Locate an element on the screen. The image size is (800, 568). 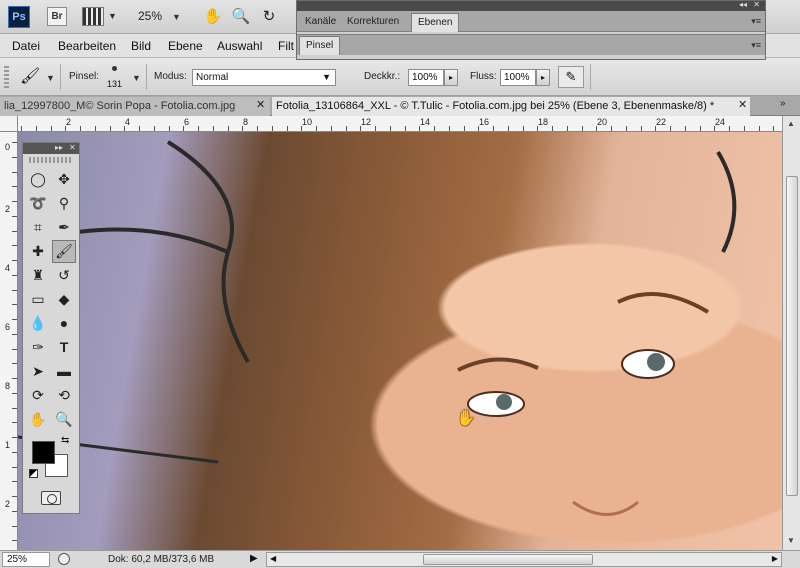
tab-overflow-icon: » is located at coordinates (783, 103).